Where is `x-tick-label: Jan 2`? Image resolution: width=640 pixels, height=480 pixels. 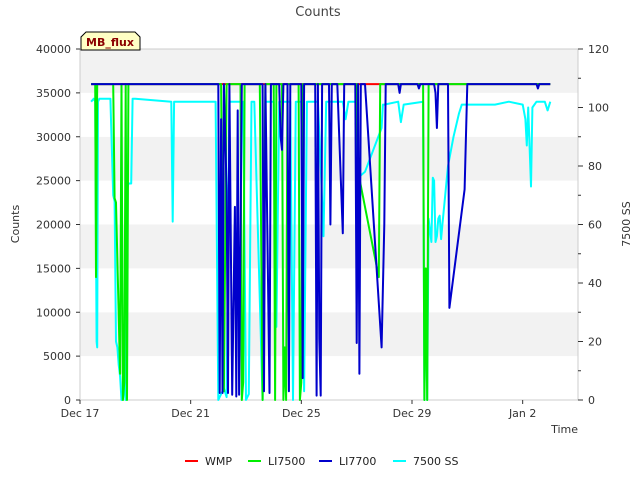 x-tick-label: Jan 2 is located at coordinates (522, 413).